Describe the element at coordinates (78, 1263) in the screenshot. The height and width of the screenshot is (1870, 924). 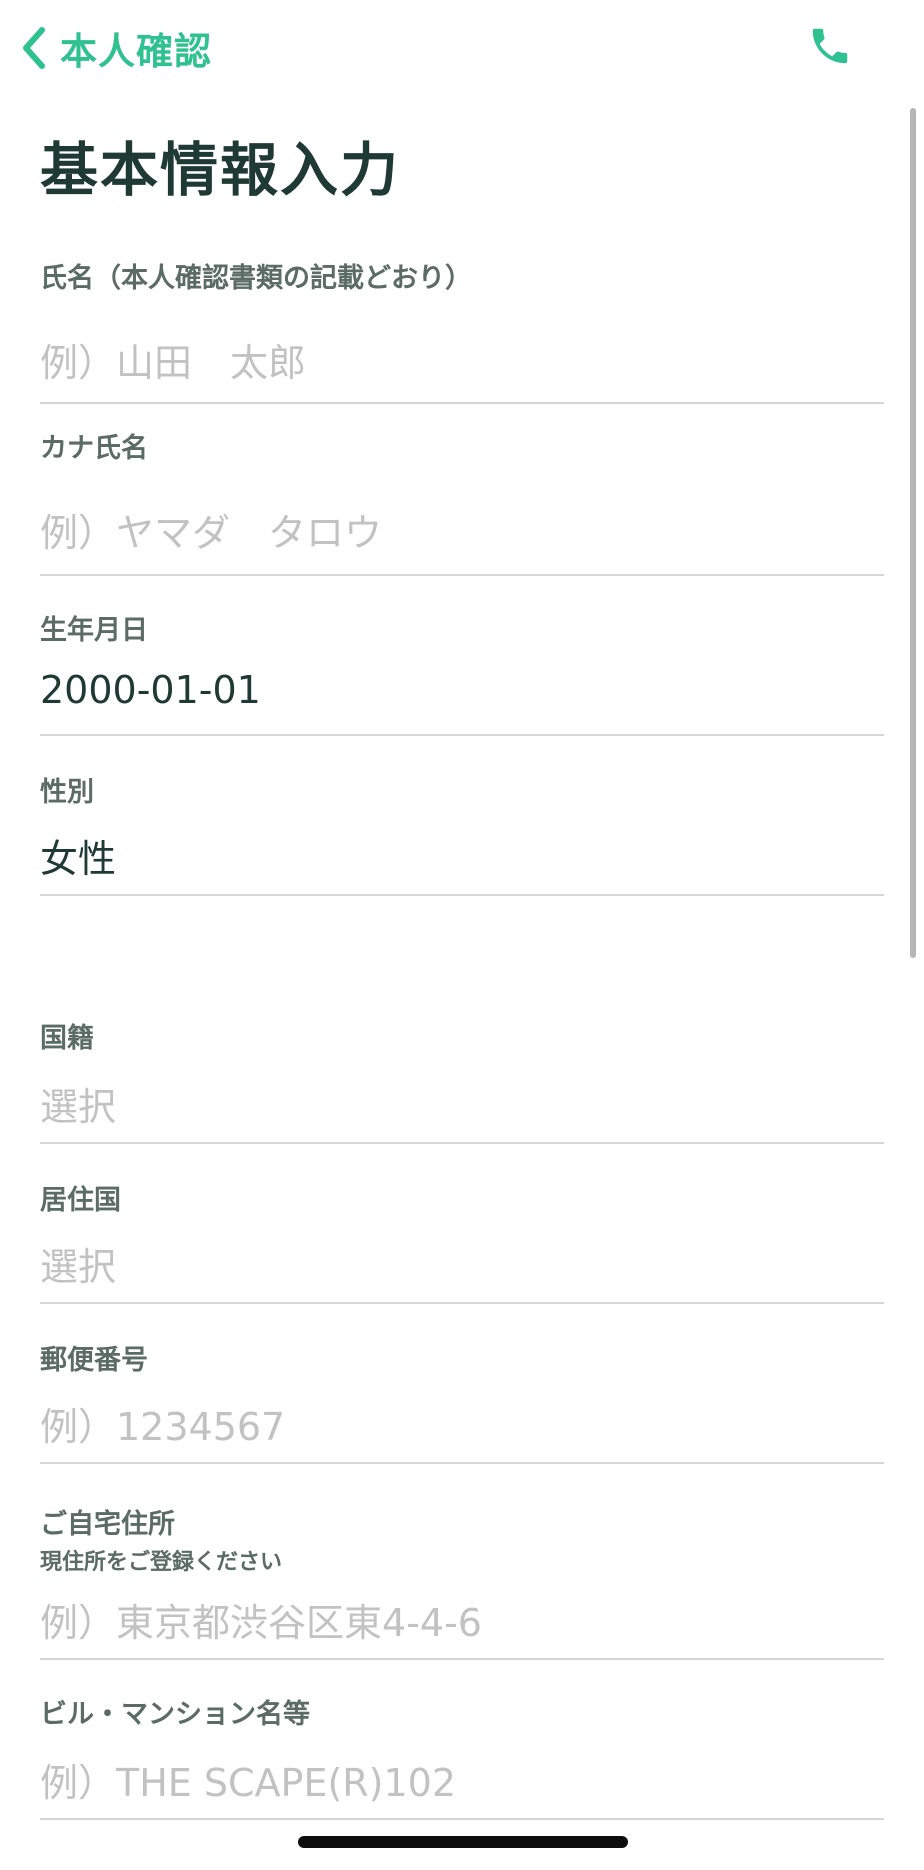
I see `residence-country-select-placeholder: 選択` at that location.